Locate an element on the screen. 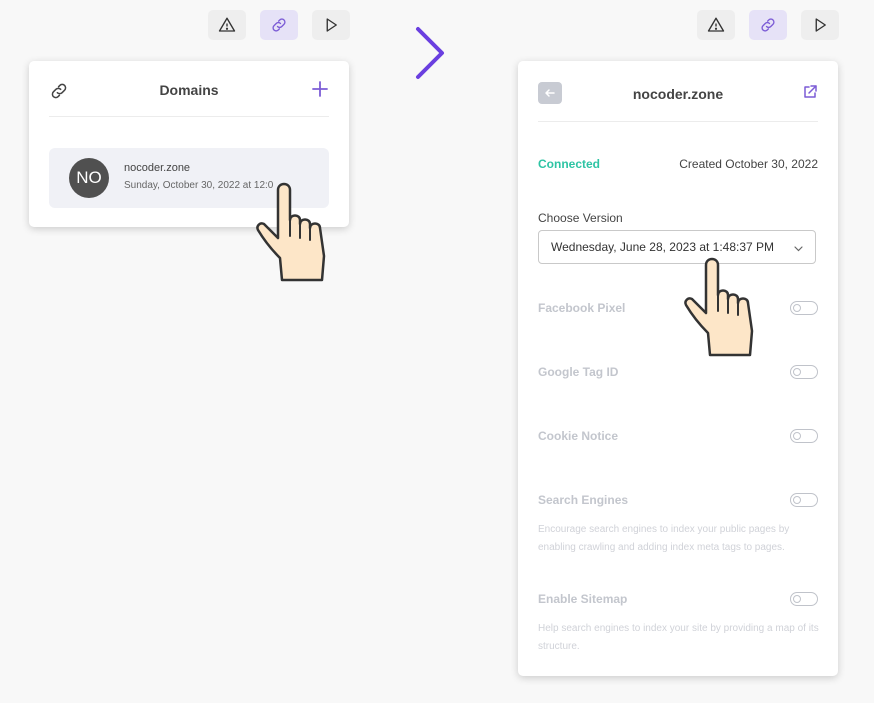 The image size is (874, 703). setting-label-google-tag-id: Google Tag ID is located at coordinates (578, 372).